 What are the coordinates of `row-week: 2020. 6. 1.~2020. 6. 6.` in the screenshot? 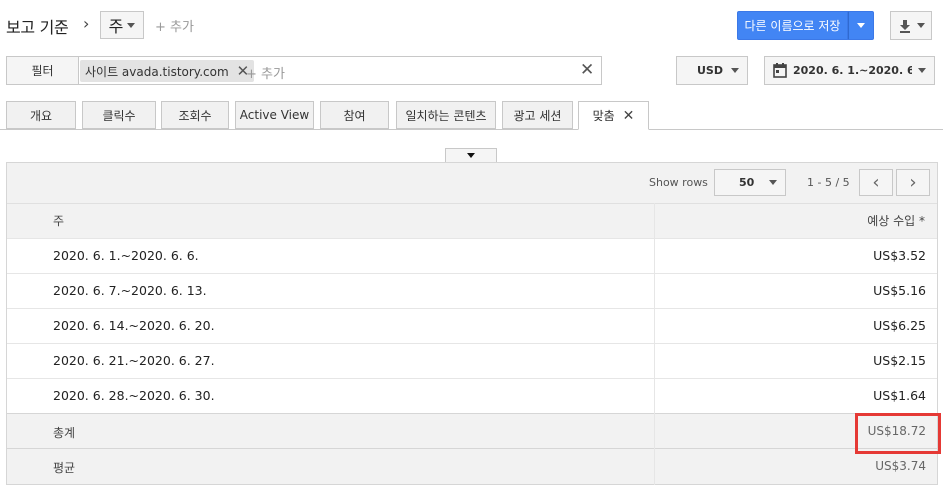 It's located at (126, 255).